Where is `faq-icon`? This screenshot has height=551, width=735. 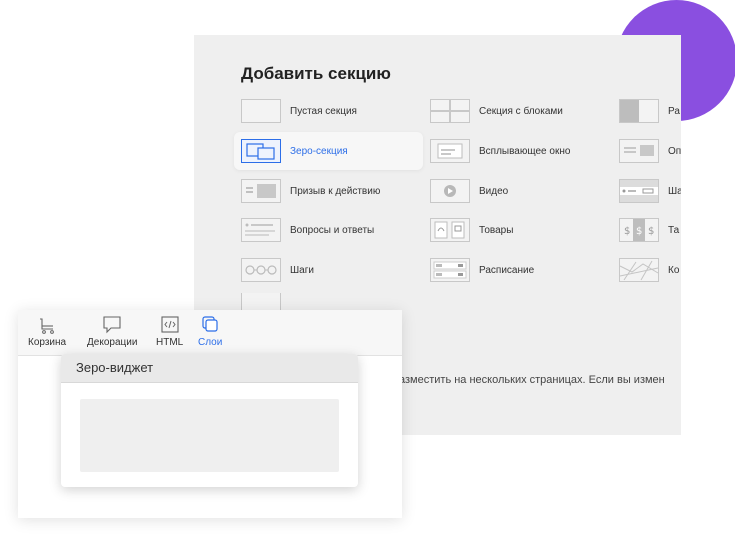
faq-icon is located at coordinates (261, 230).